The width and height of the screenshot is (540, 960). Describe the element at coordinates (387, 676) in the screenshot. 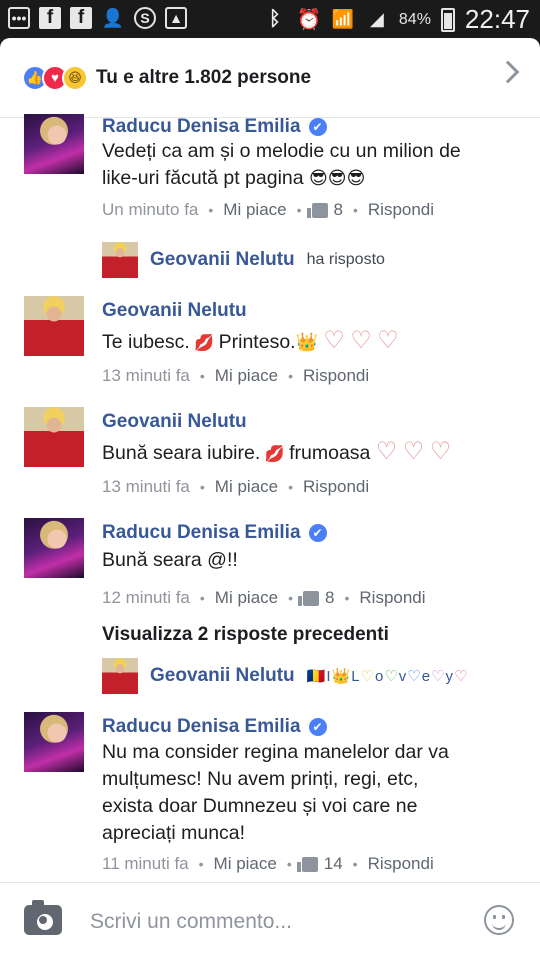

I see `reply-preview: 🇷🇴 I 👑 L ♡ o ♡ v ♡ e ♡ y ♡` at that location.